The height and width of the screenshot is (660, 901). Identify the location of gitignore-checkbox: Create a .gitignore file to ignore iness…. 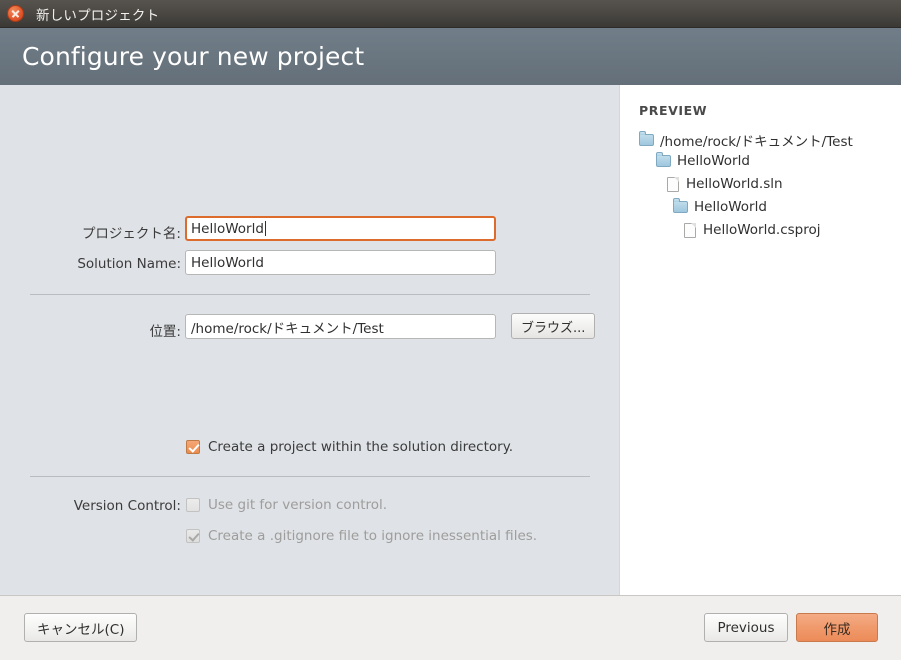
(361, 536).